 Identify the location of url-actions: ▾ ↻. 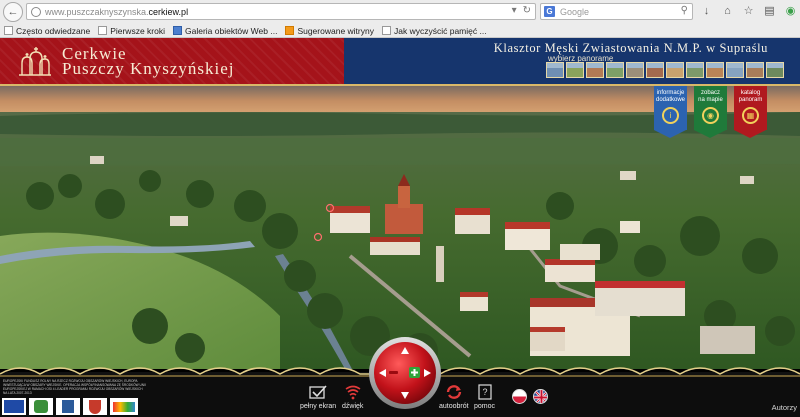
(521, 10).